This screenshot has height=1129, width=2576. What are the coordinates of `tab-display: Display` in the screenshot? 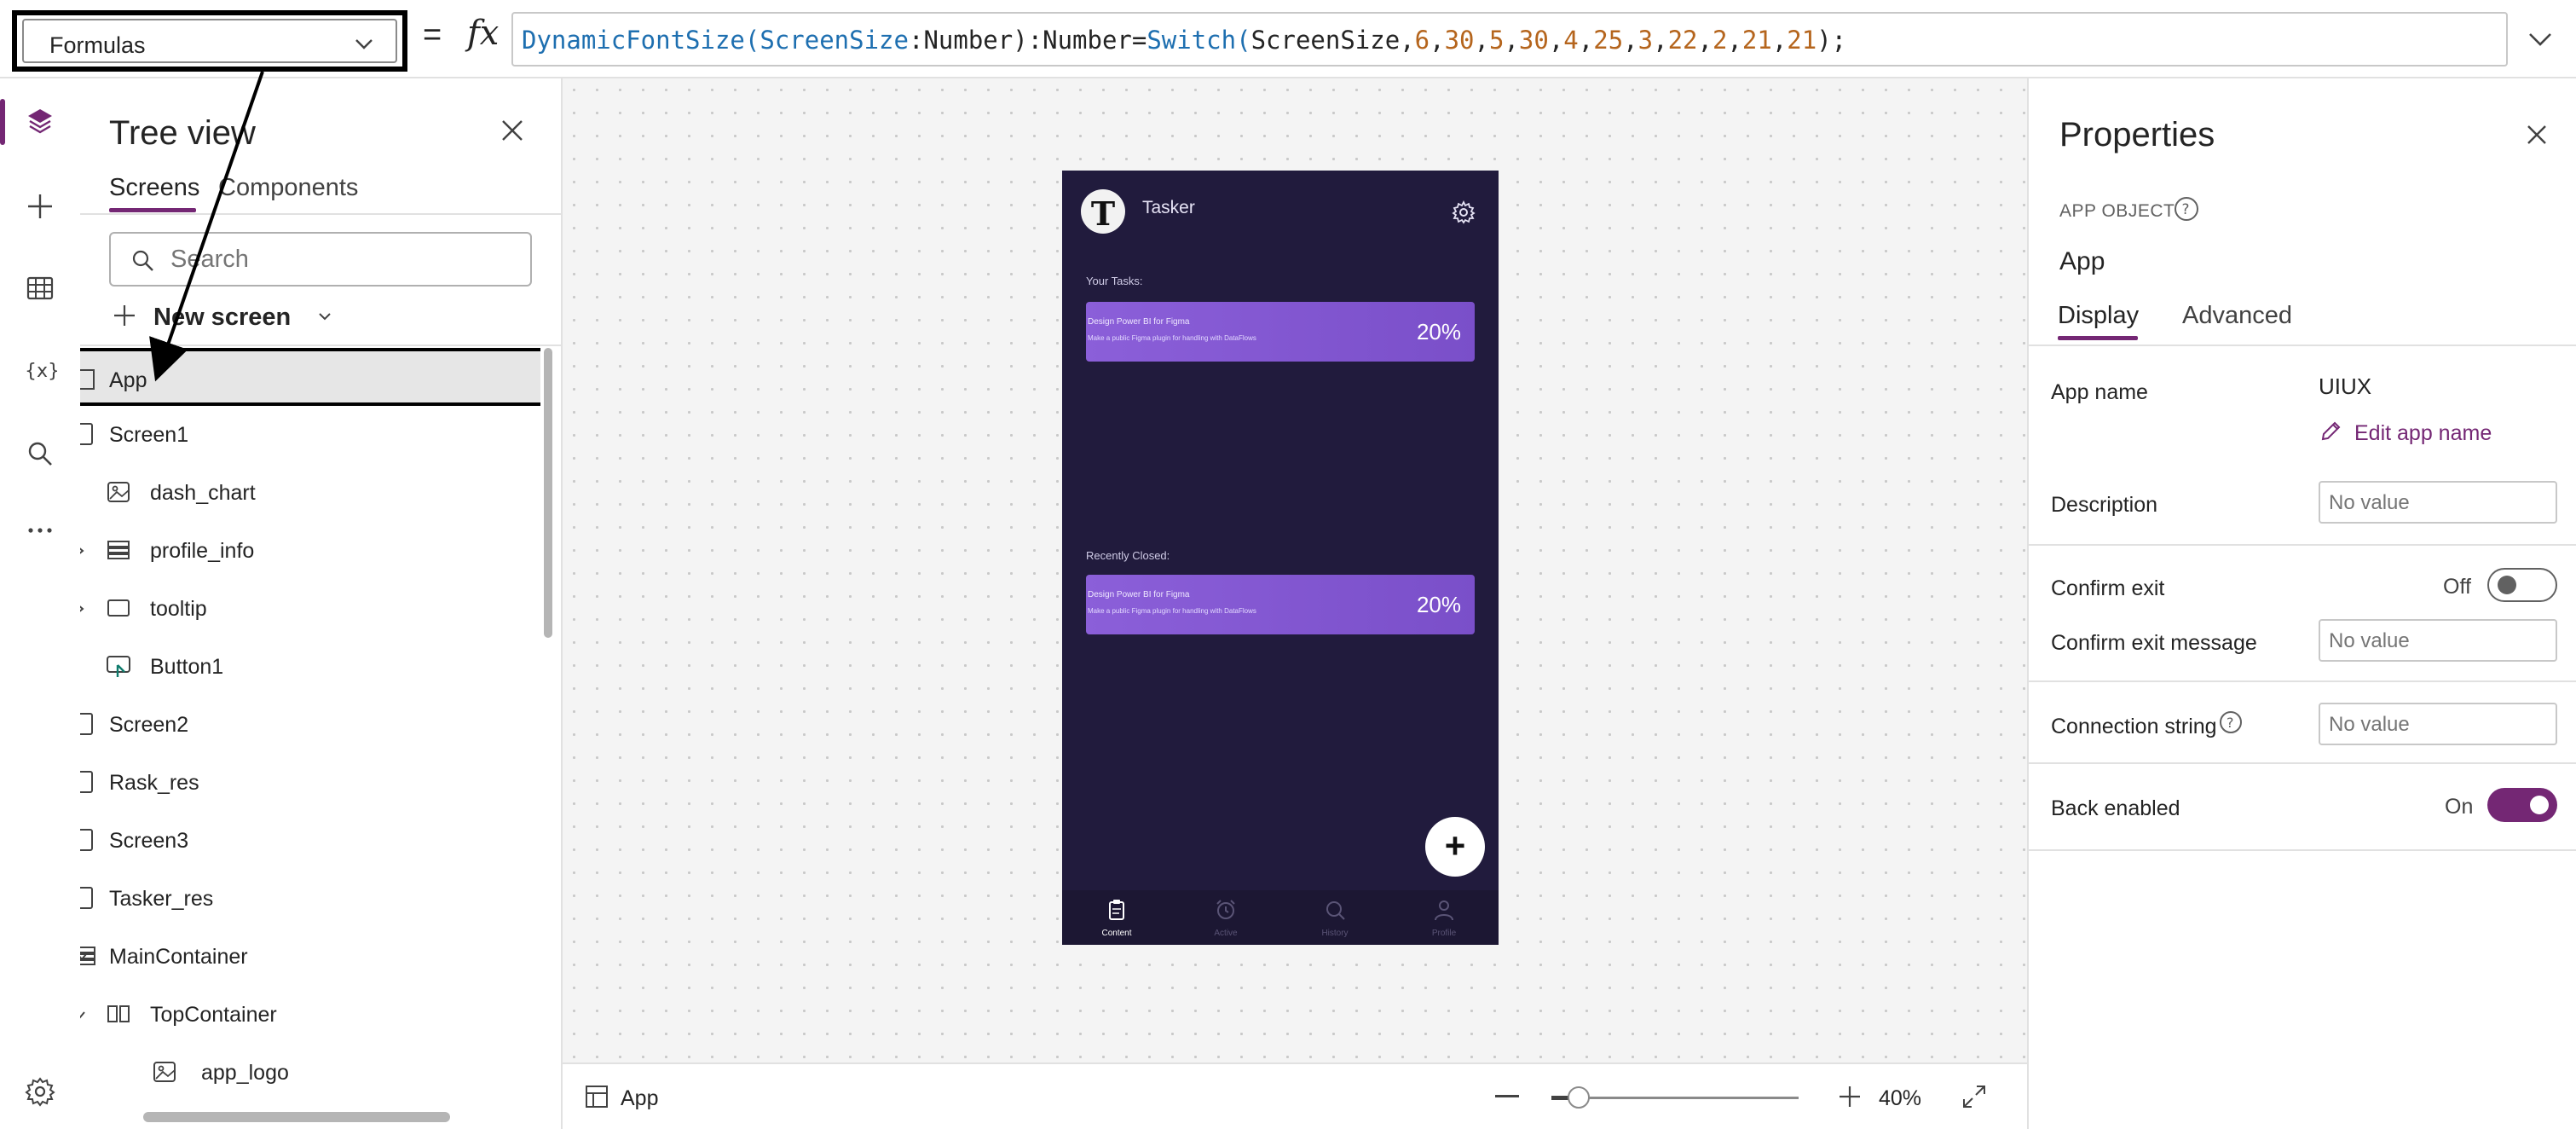 It's located at (2098, 316).